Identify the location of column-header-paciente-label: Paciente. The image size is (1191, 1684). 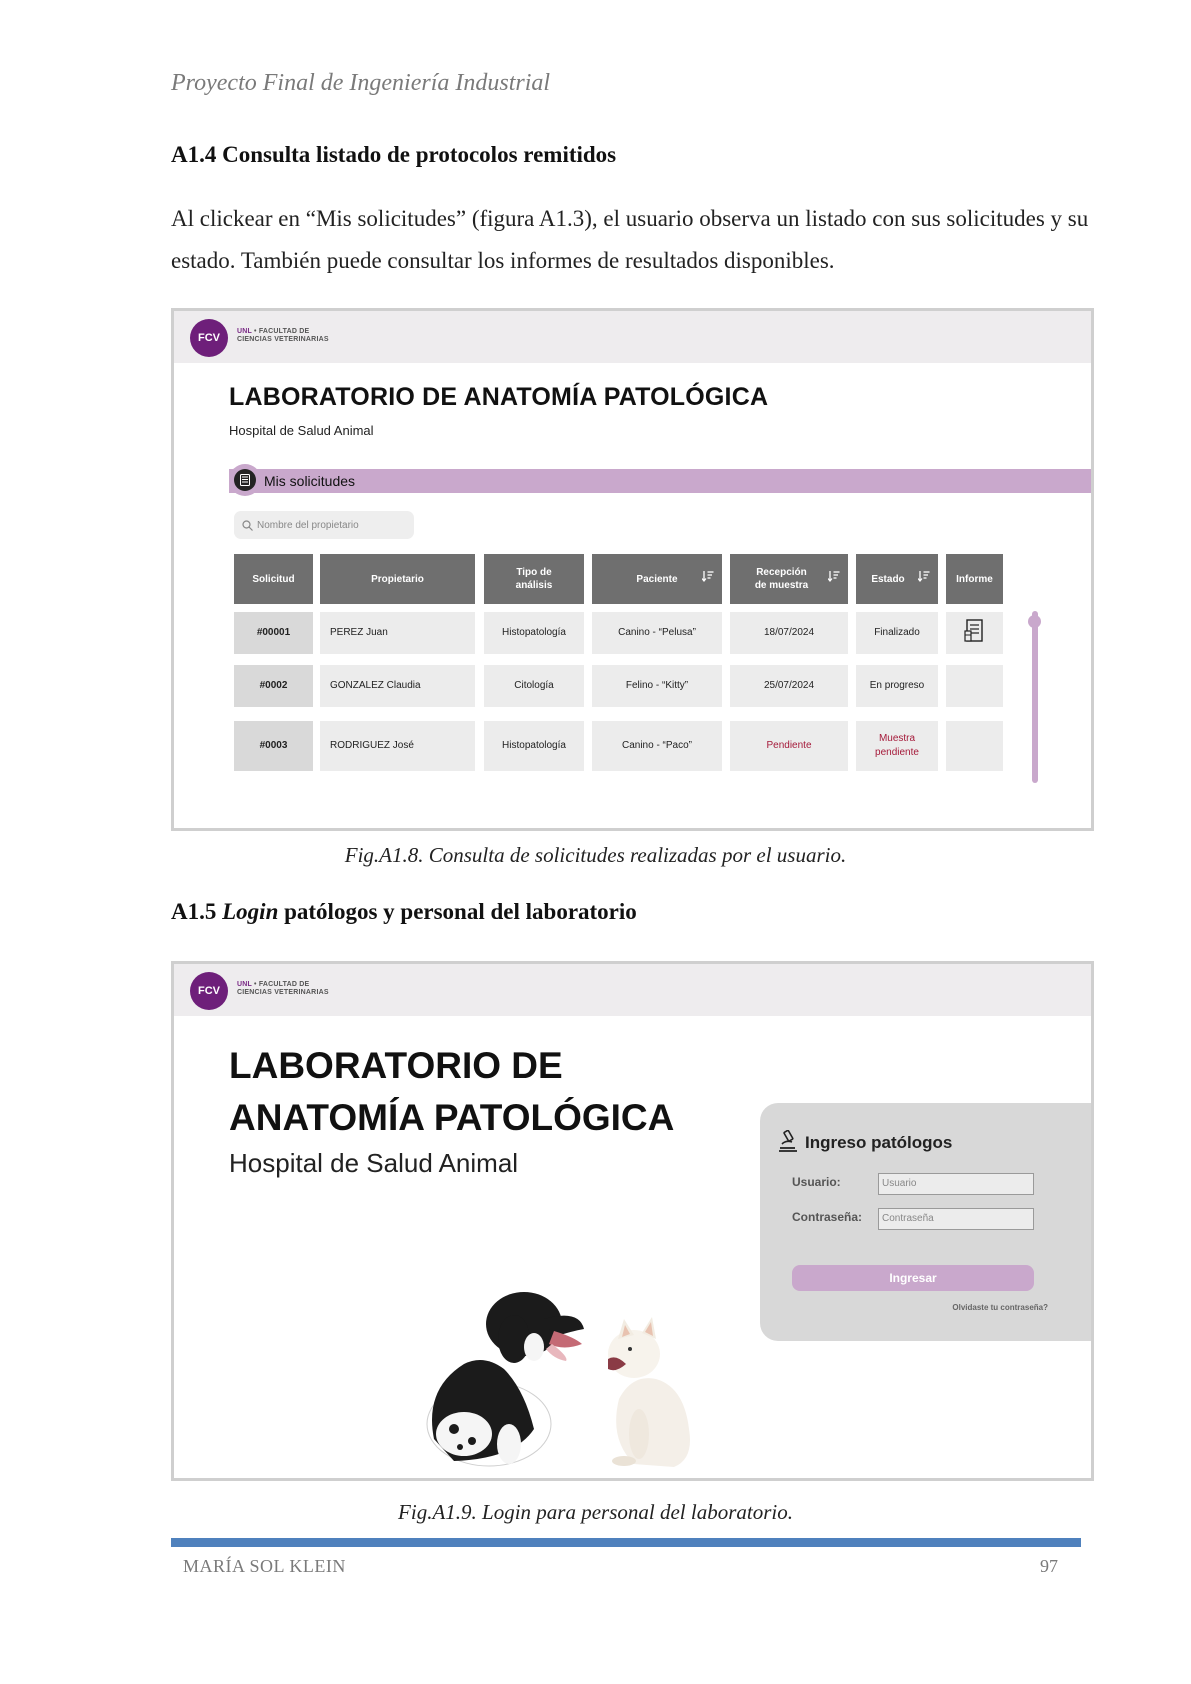
(657, 579).